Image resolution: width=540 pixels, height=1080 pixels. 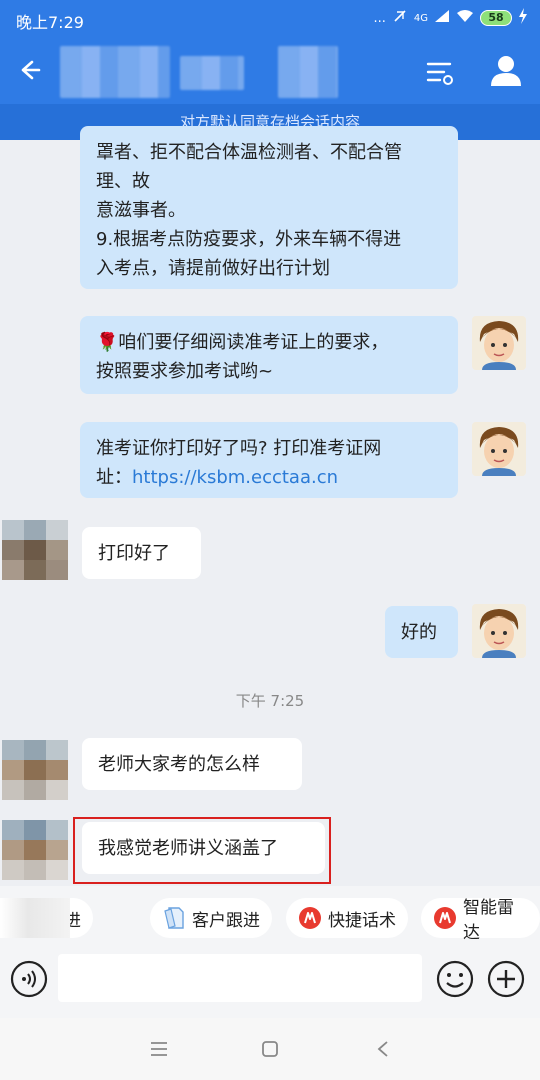 I want to click on message-bubble-incoming: 老师大家考的怎么样, so click(x=192, y=764).